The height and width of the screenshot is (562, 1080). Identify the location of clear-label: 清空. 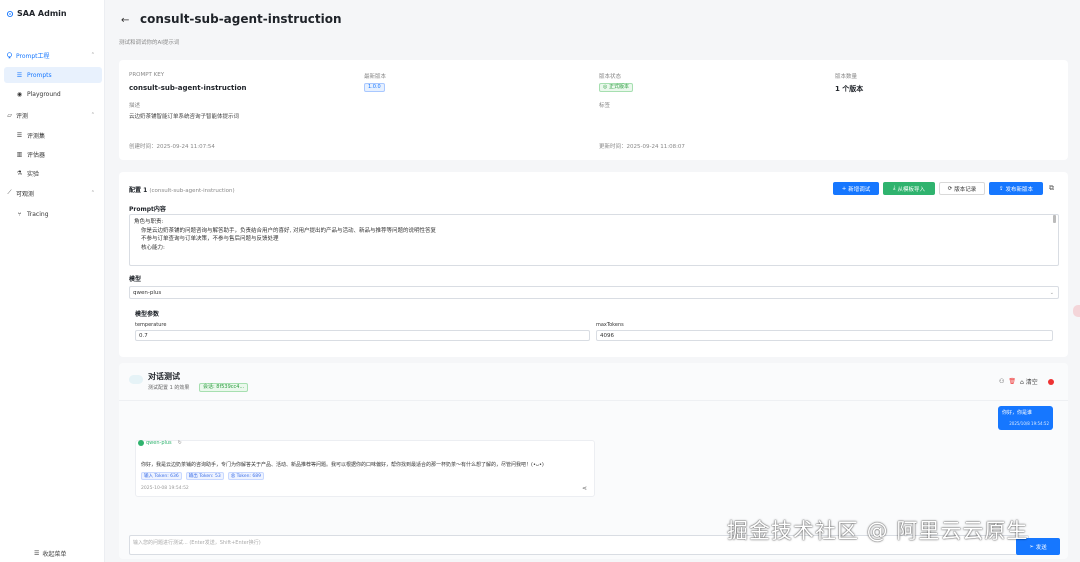
(1031, 382).